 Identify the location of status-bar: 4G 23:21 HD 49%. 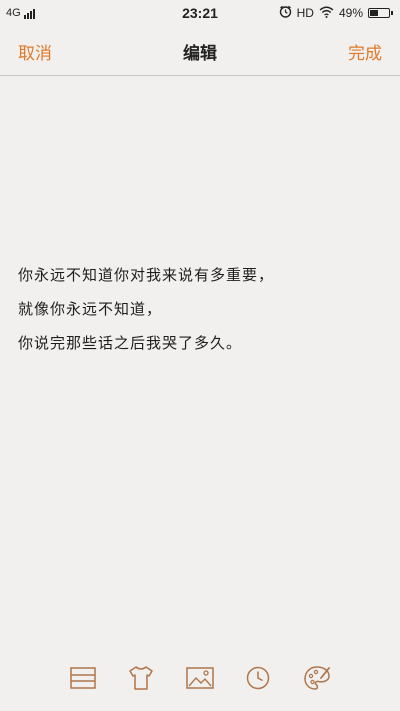
(200, 13).